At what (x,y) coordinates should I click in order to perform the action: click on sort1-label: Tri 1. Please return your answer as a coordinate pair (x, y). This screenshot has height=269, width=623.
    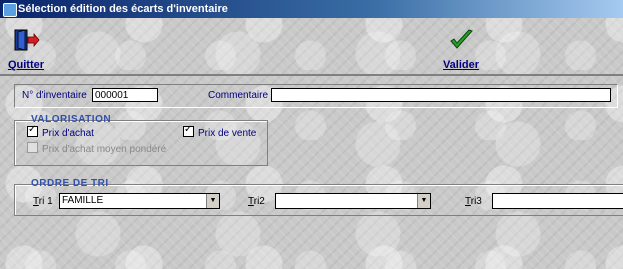
    Looking at the image, I should click on (43, 201).